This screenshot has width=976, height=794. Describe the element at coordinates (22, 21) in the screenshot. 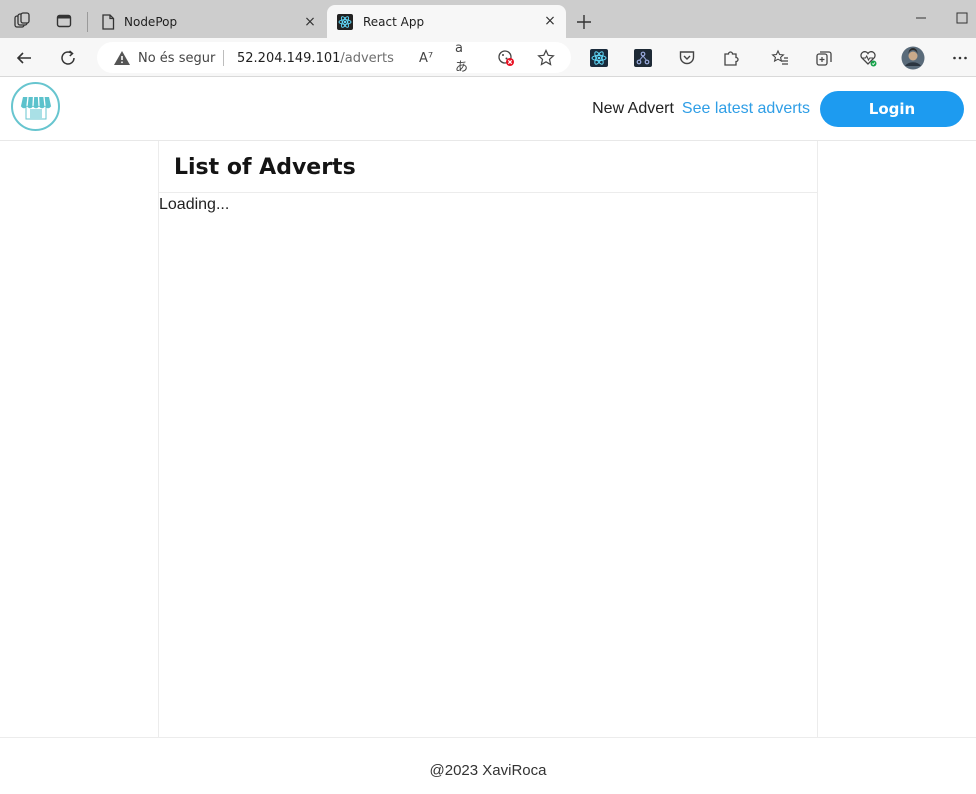

I see `workspaces-icon` at that location.